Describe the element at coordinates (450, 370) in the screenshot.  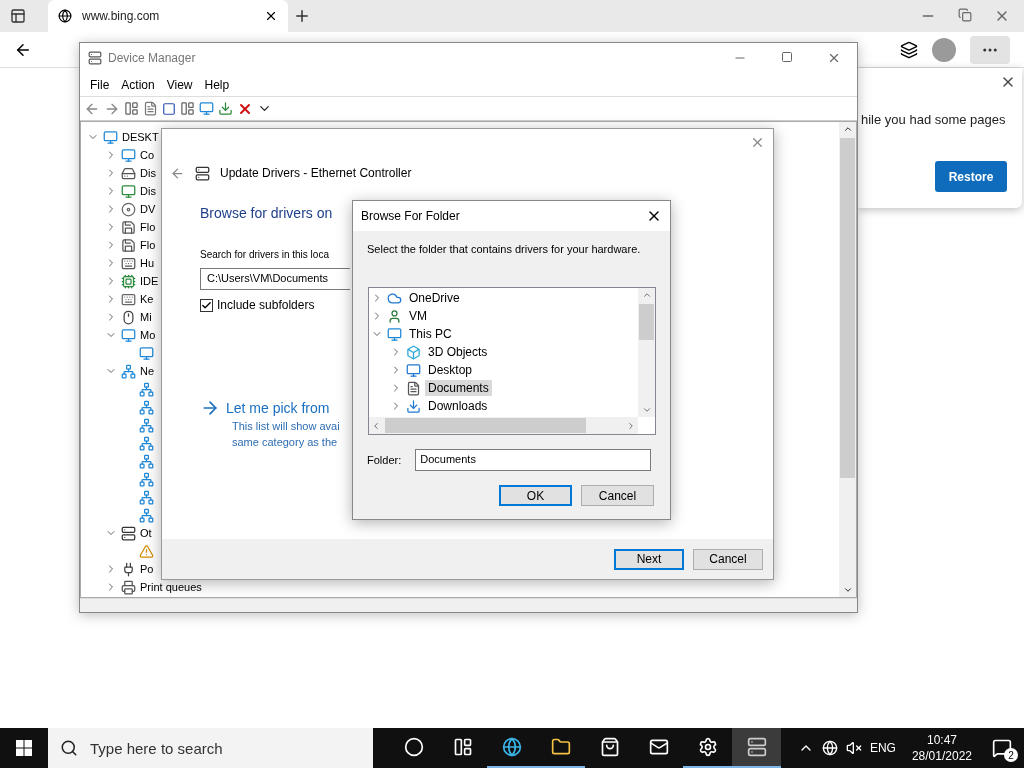
I see `tree-item: Desktop` at that location.